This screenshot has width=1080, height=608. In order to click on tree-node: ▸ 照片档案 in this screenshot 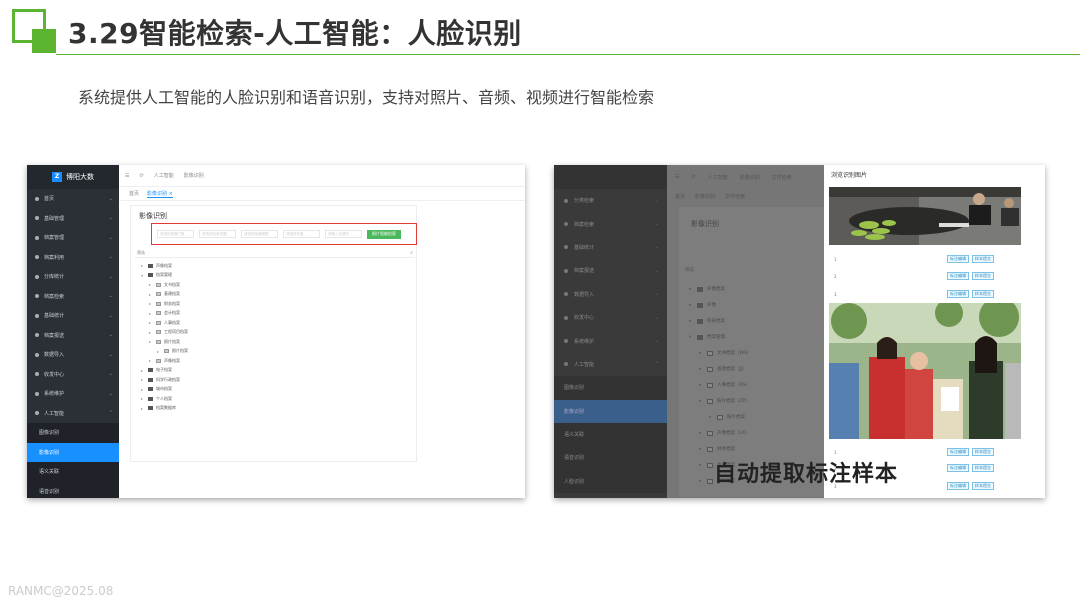, I will do `click(275, 352)`.